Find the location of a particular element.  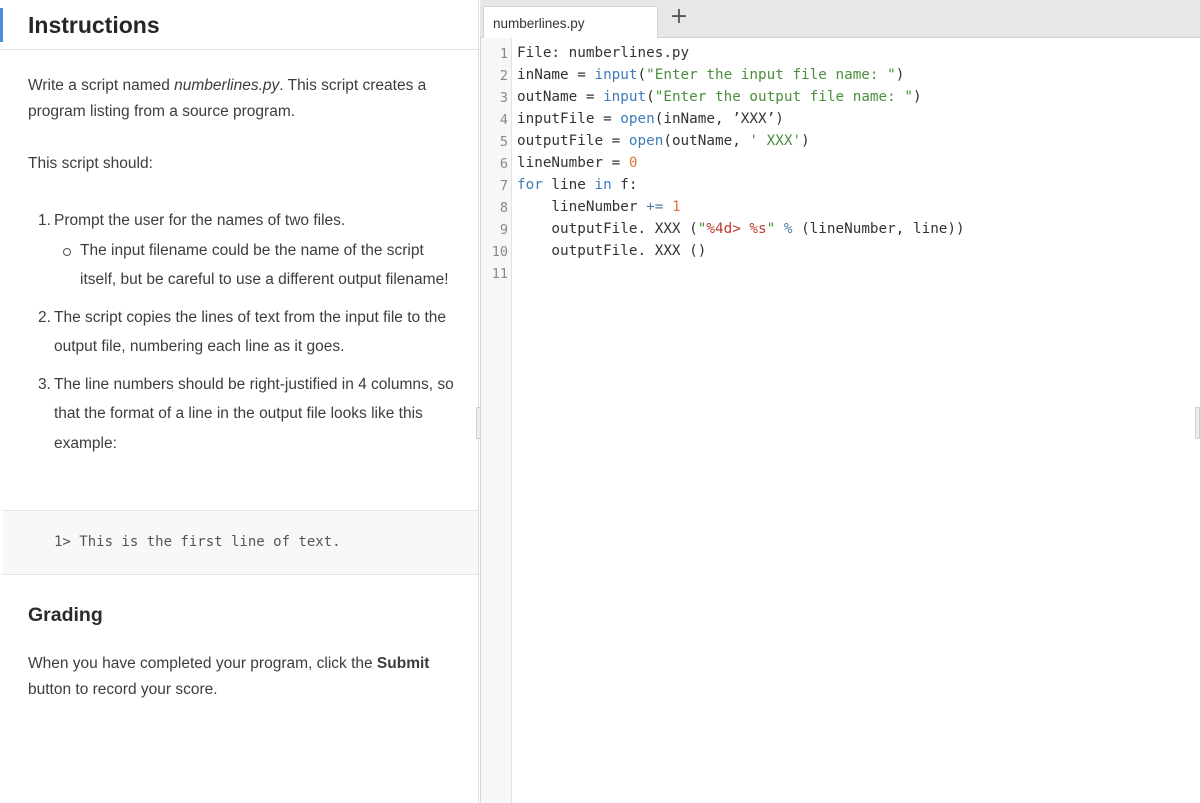

tab-label: numberlines.py is located at coordinates (539, 23).